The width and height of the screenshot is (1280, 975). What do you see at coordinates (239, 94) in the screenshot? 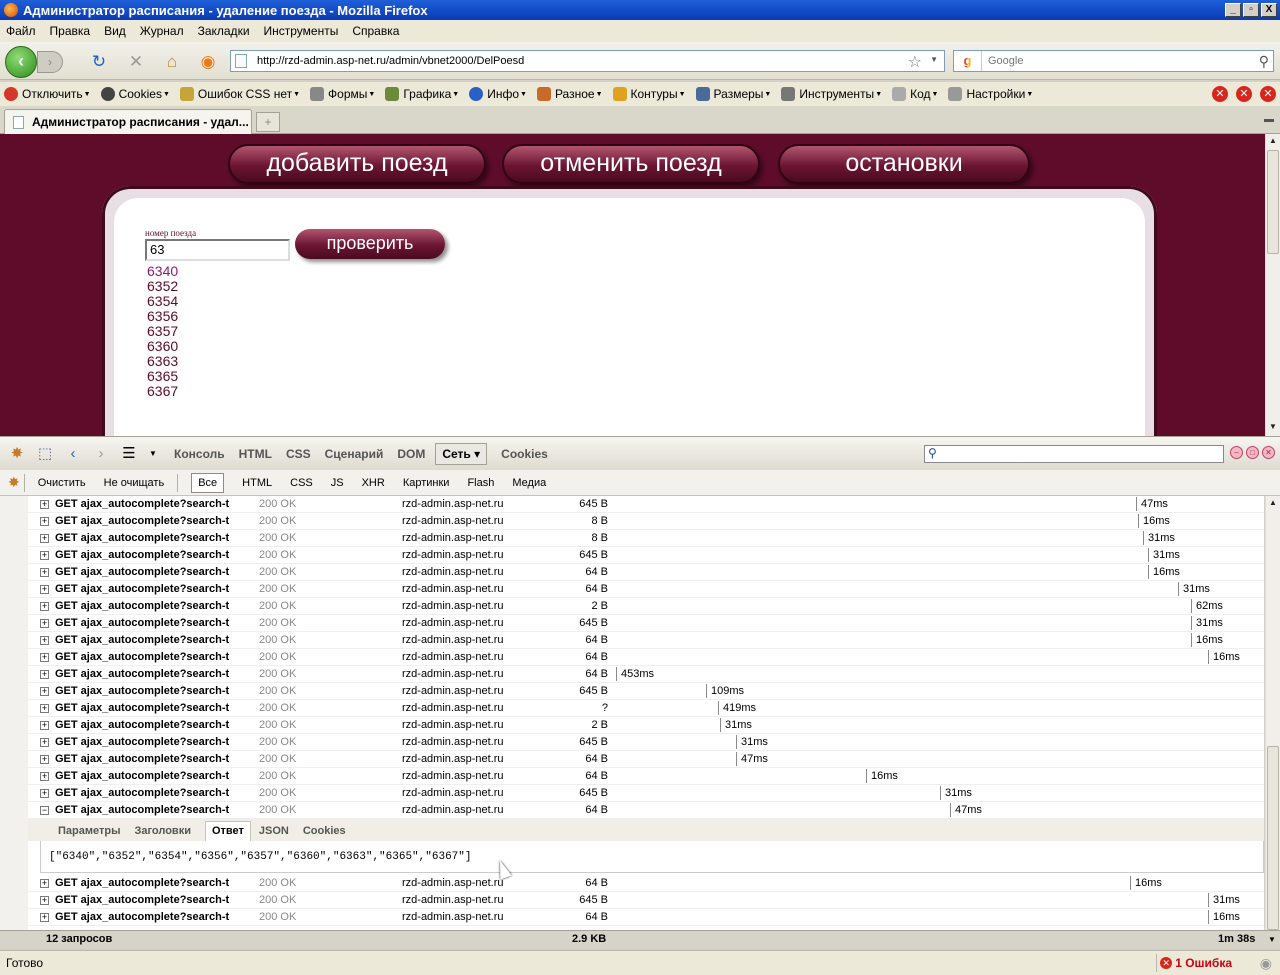
I see `css-errors-menu: Ошибок CSS нет ▼` at bounding box center [239, 94].